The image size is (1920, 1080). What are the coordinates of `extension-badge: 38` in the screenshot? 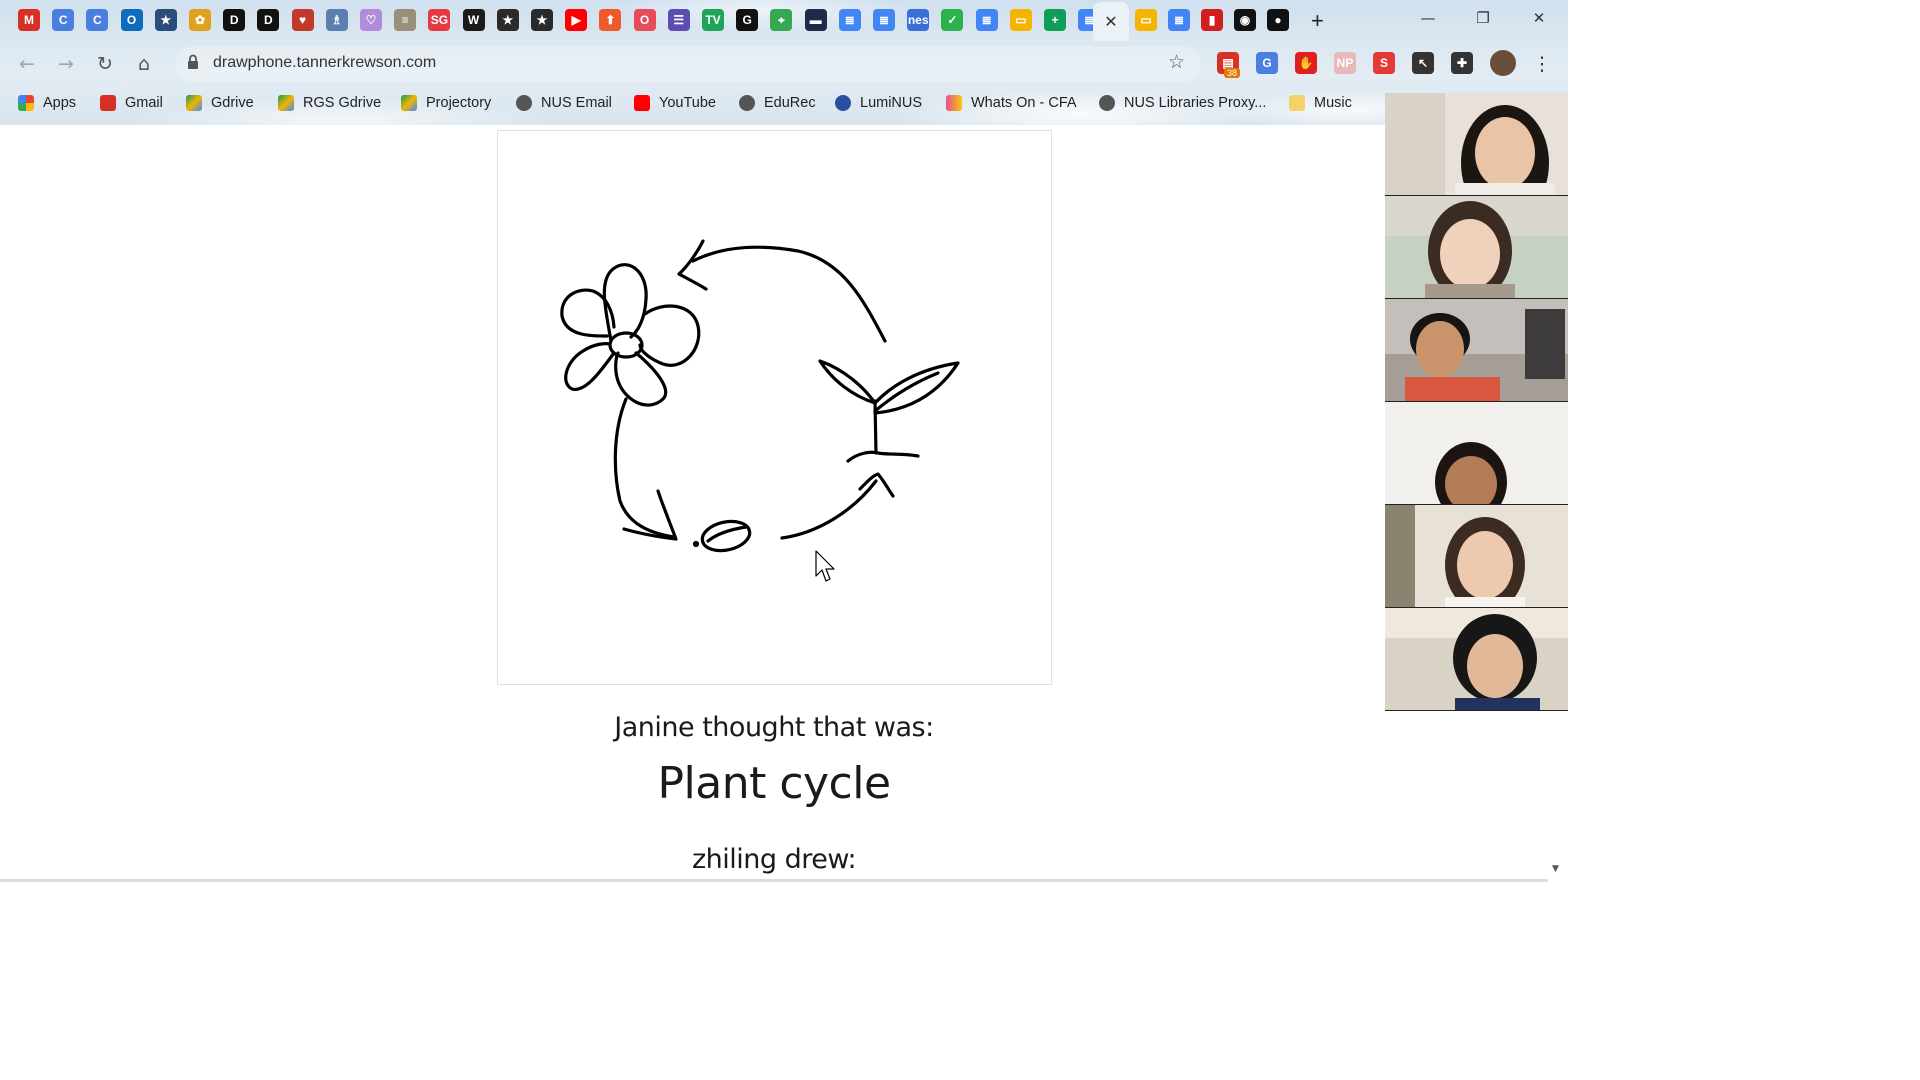 It's located at (1232, 73).